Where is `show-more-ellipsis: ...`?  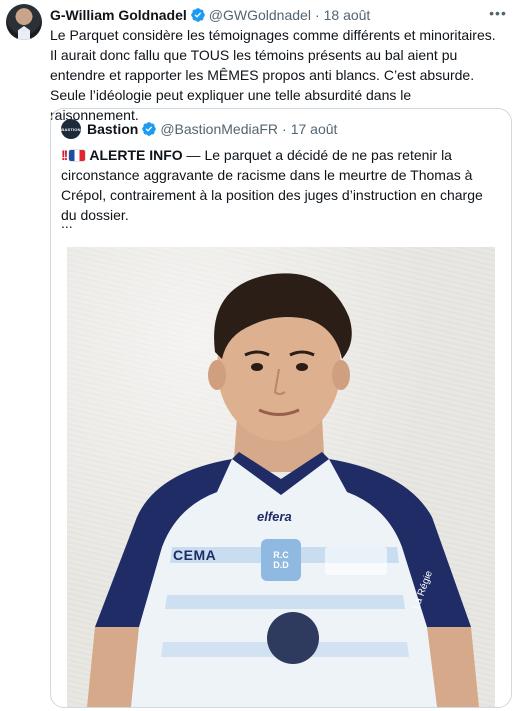
show-more-ellipsis: ... is located at coordinates (67, 223).